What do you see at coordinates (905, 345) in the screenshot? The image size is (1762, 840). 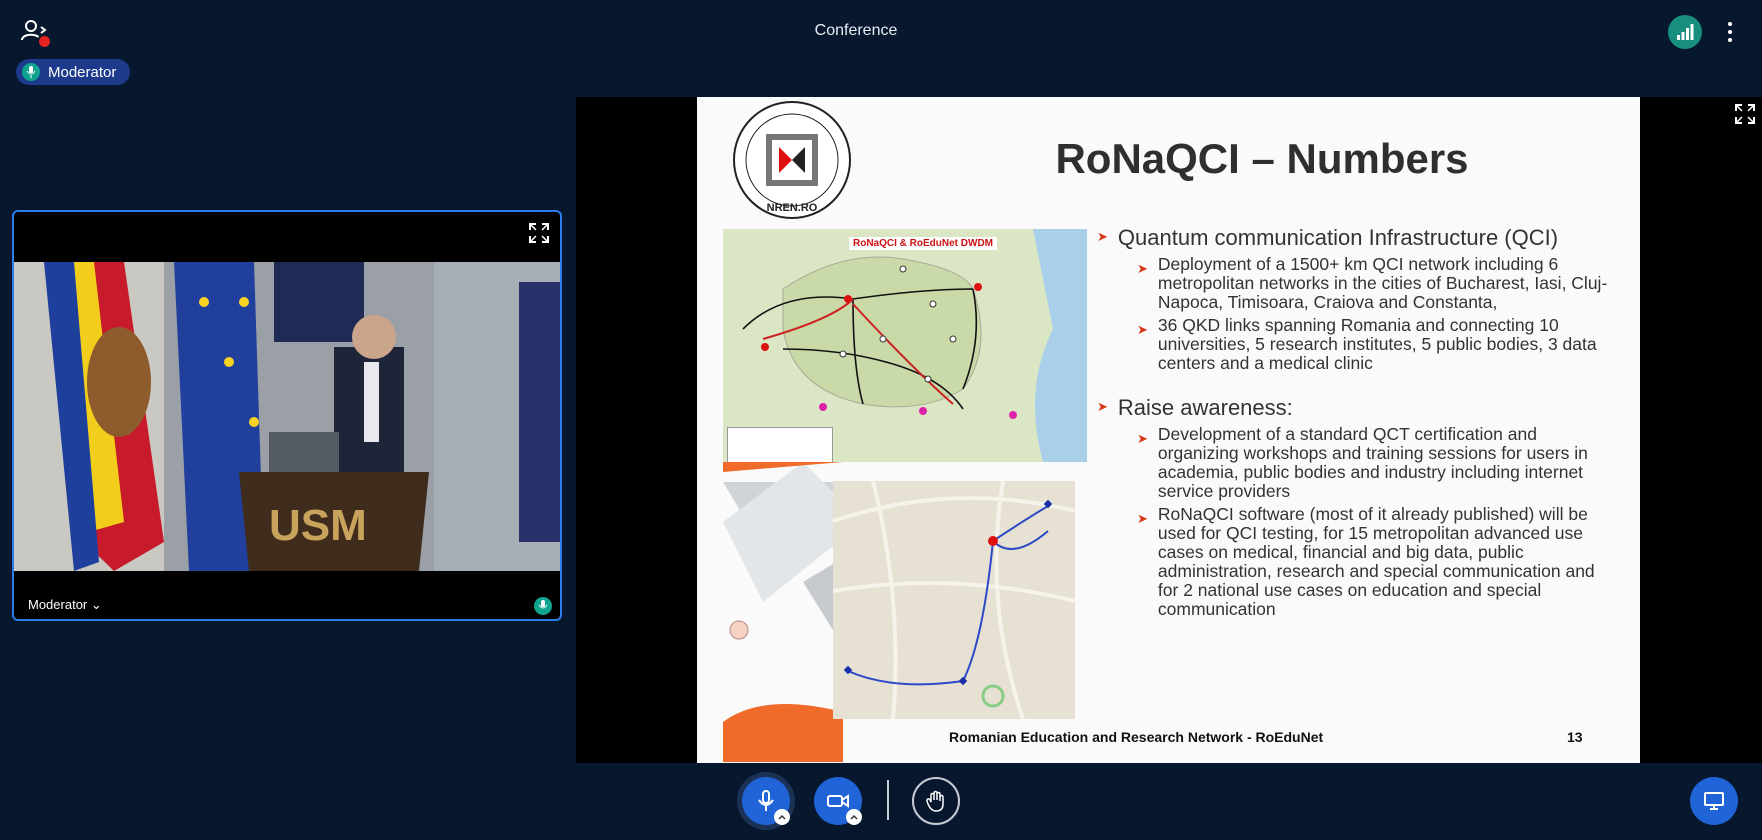 I see `romania-network-map: RoNaQCI & RoEduNet DWDM` at bounding box center [905, 345].